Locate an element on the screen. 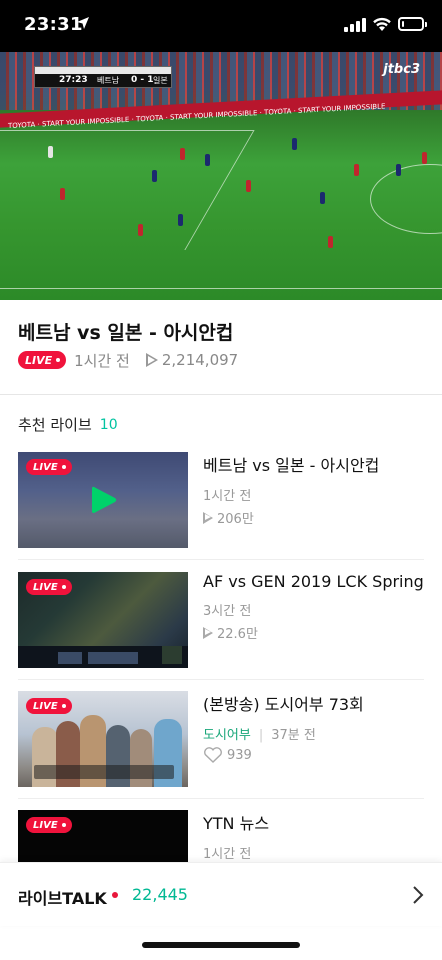 The height and width of the screenshot is (960, 442). item-title: YTN 뉴스 is located at coordinates (236, 823).